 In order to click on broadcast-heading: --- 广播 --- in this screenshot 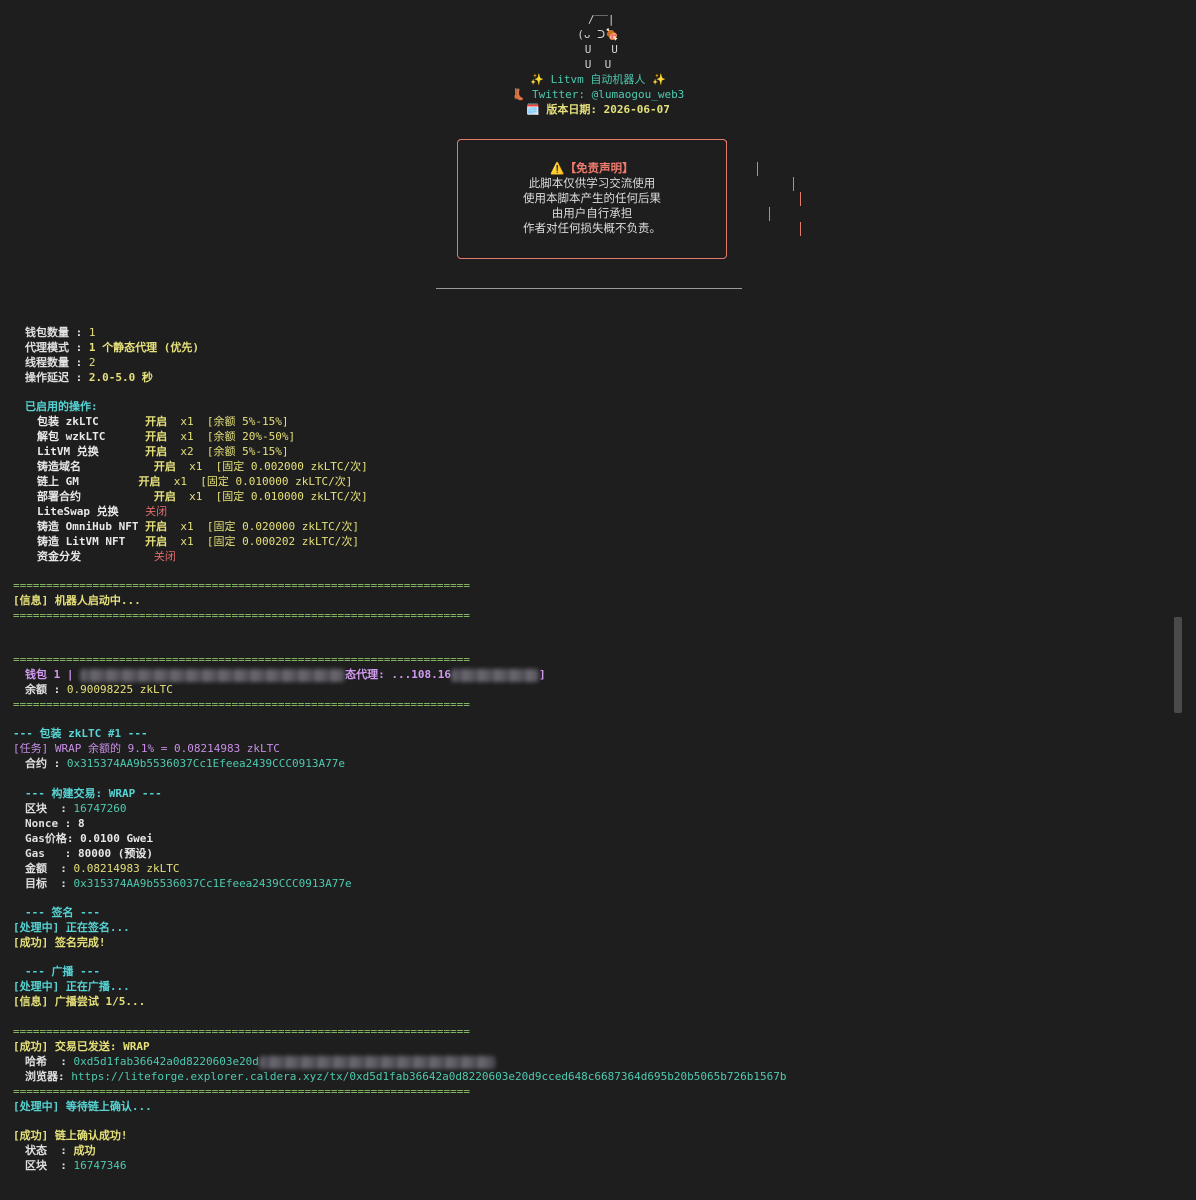, I will do `click(62, 971)`.